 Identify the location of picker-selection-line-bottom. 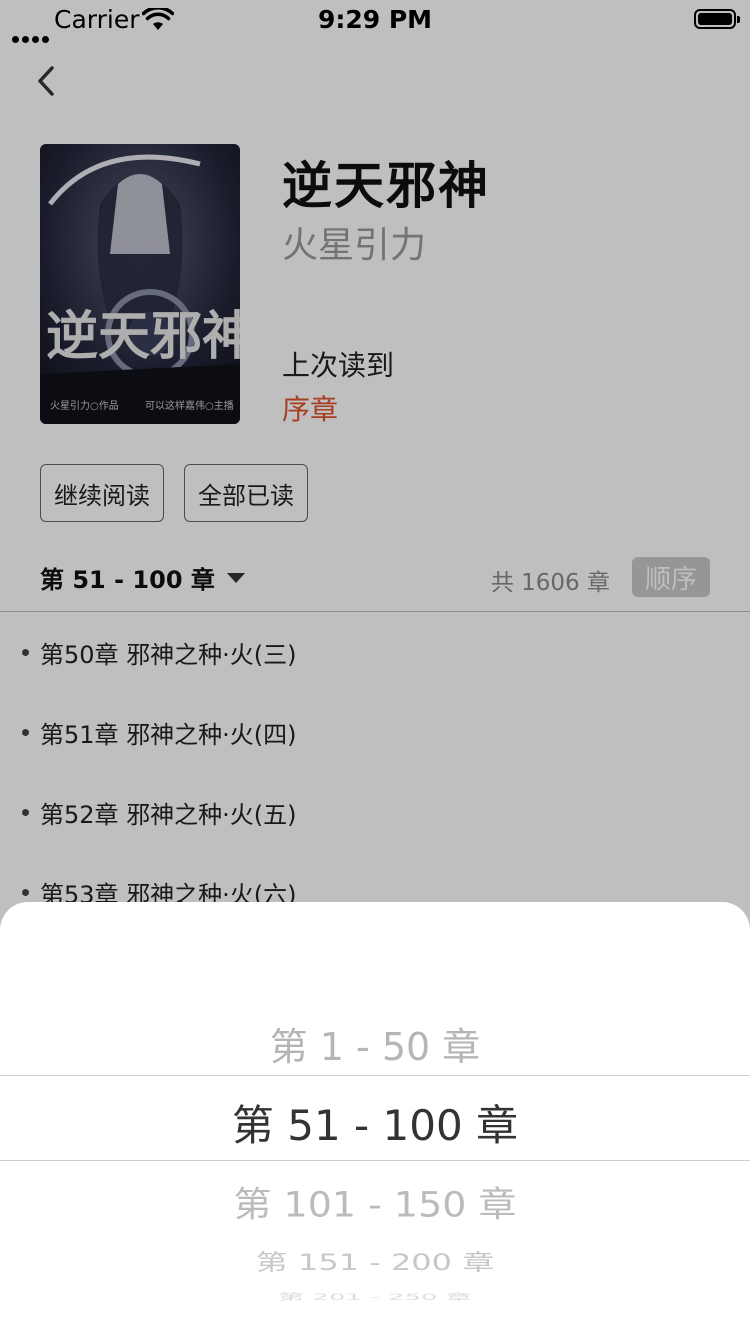
(375, 1160).